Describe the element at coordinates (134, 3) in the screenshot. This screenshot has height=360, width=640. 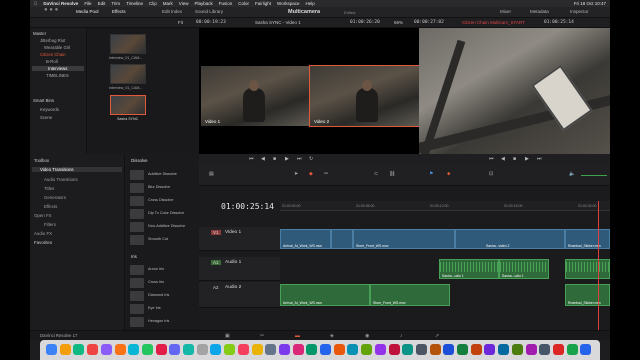
I see `menu-timeline: Timeline` at that location.